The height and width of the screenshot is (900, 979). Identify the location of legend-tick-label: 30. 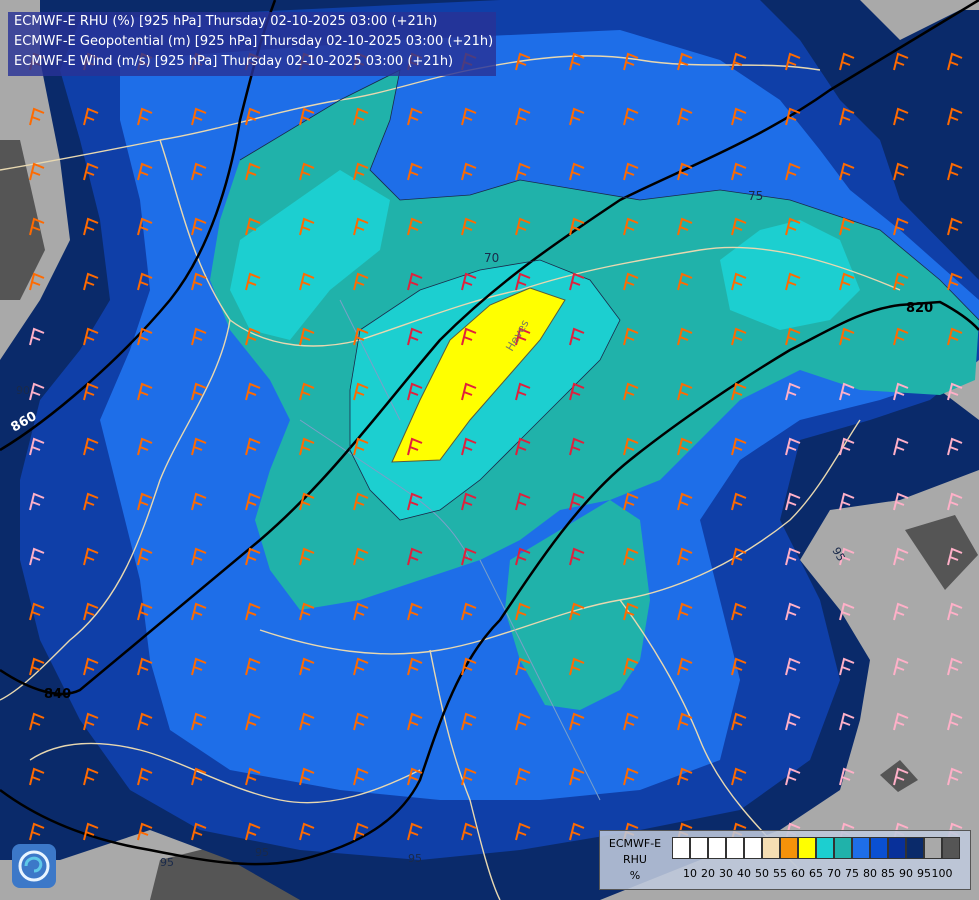
(726, 873).